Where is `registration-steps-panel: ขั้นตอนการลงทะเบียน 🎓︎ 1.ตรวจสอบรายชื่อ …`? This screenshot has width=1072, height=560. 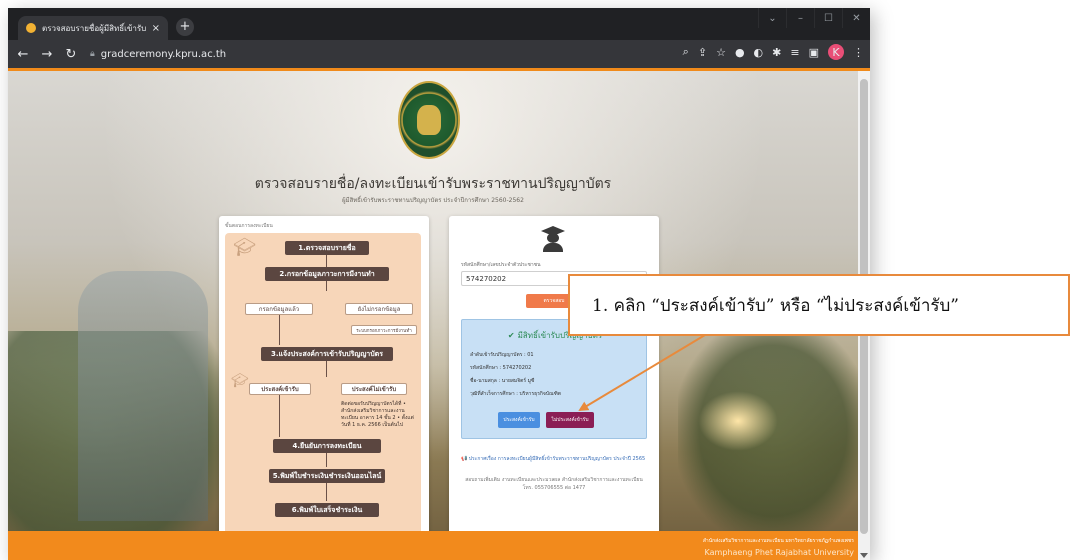
registration-steps-panel: ขั้นตอนการลงทะเบียน 🎓︎ 1.ตรวจสอบรายชื่อ … is located at coordinates (324, 383).